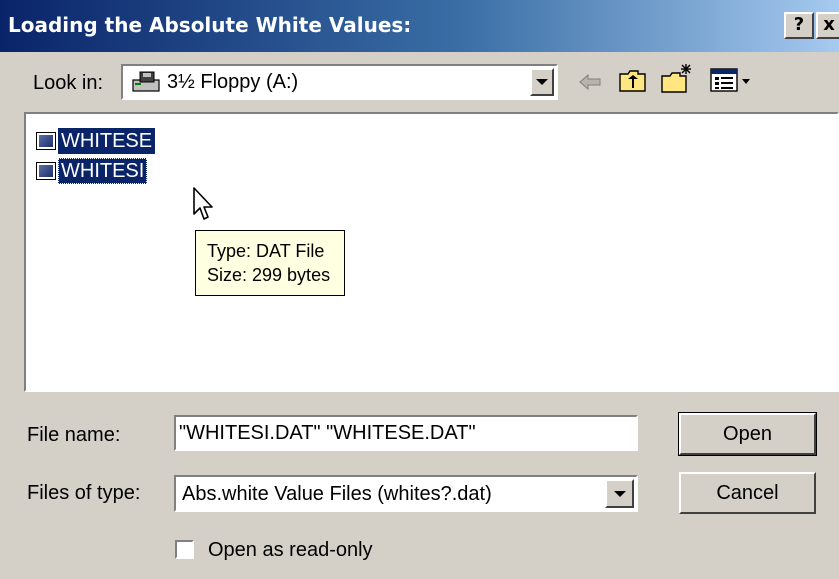 The width and height of the screenshot is (839, 579). I want to click on file-name-label: File name:, so click(74, 435).